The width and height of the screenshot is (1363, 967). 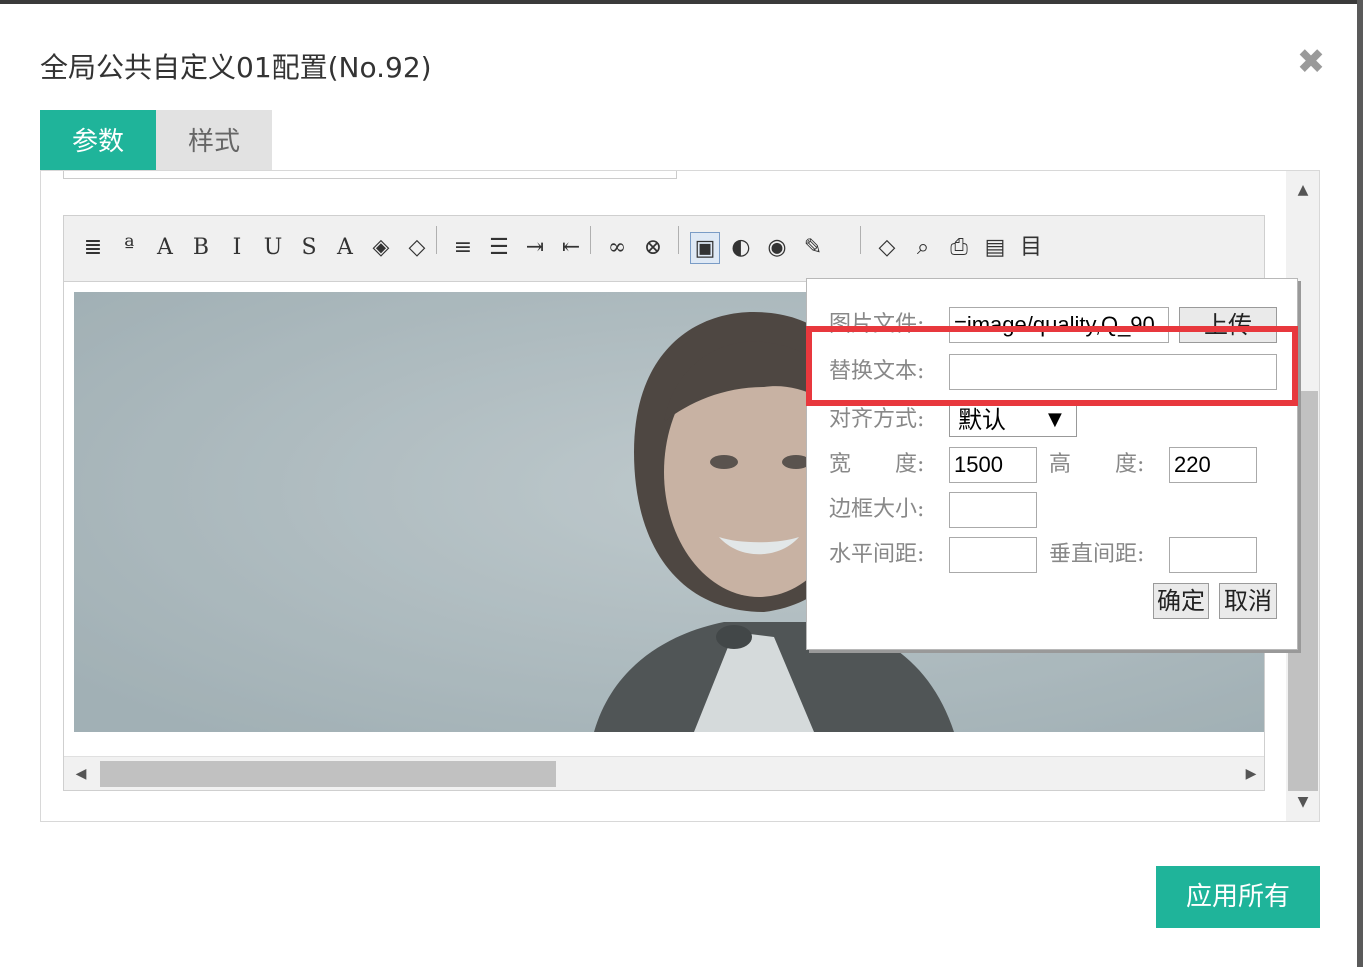 What do you see at coordinates (1013, 420) in the screenshot?
I see `align-select: 默认 ▼` at bounding box center [1013, 420].